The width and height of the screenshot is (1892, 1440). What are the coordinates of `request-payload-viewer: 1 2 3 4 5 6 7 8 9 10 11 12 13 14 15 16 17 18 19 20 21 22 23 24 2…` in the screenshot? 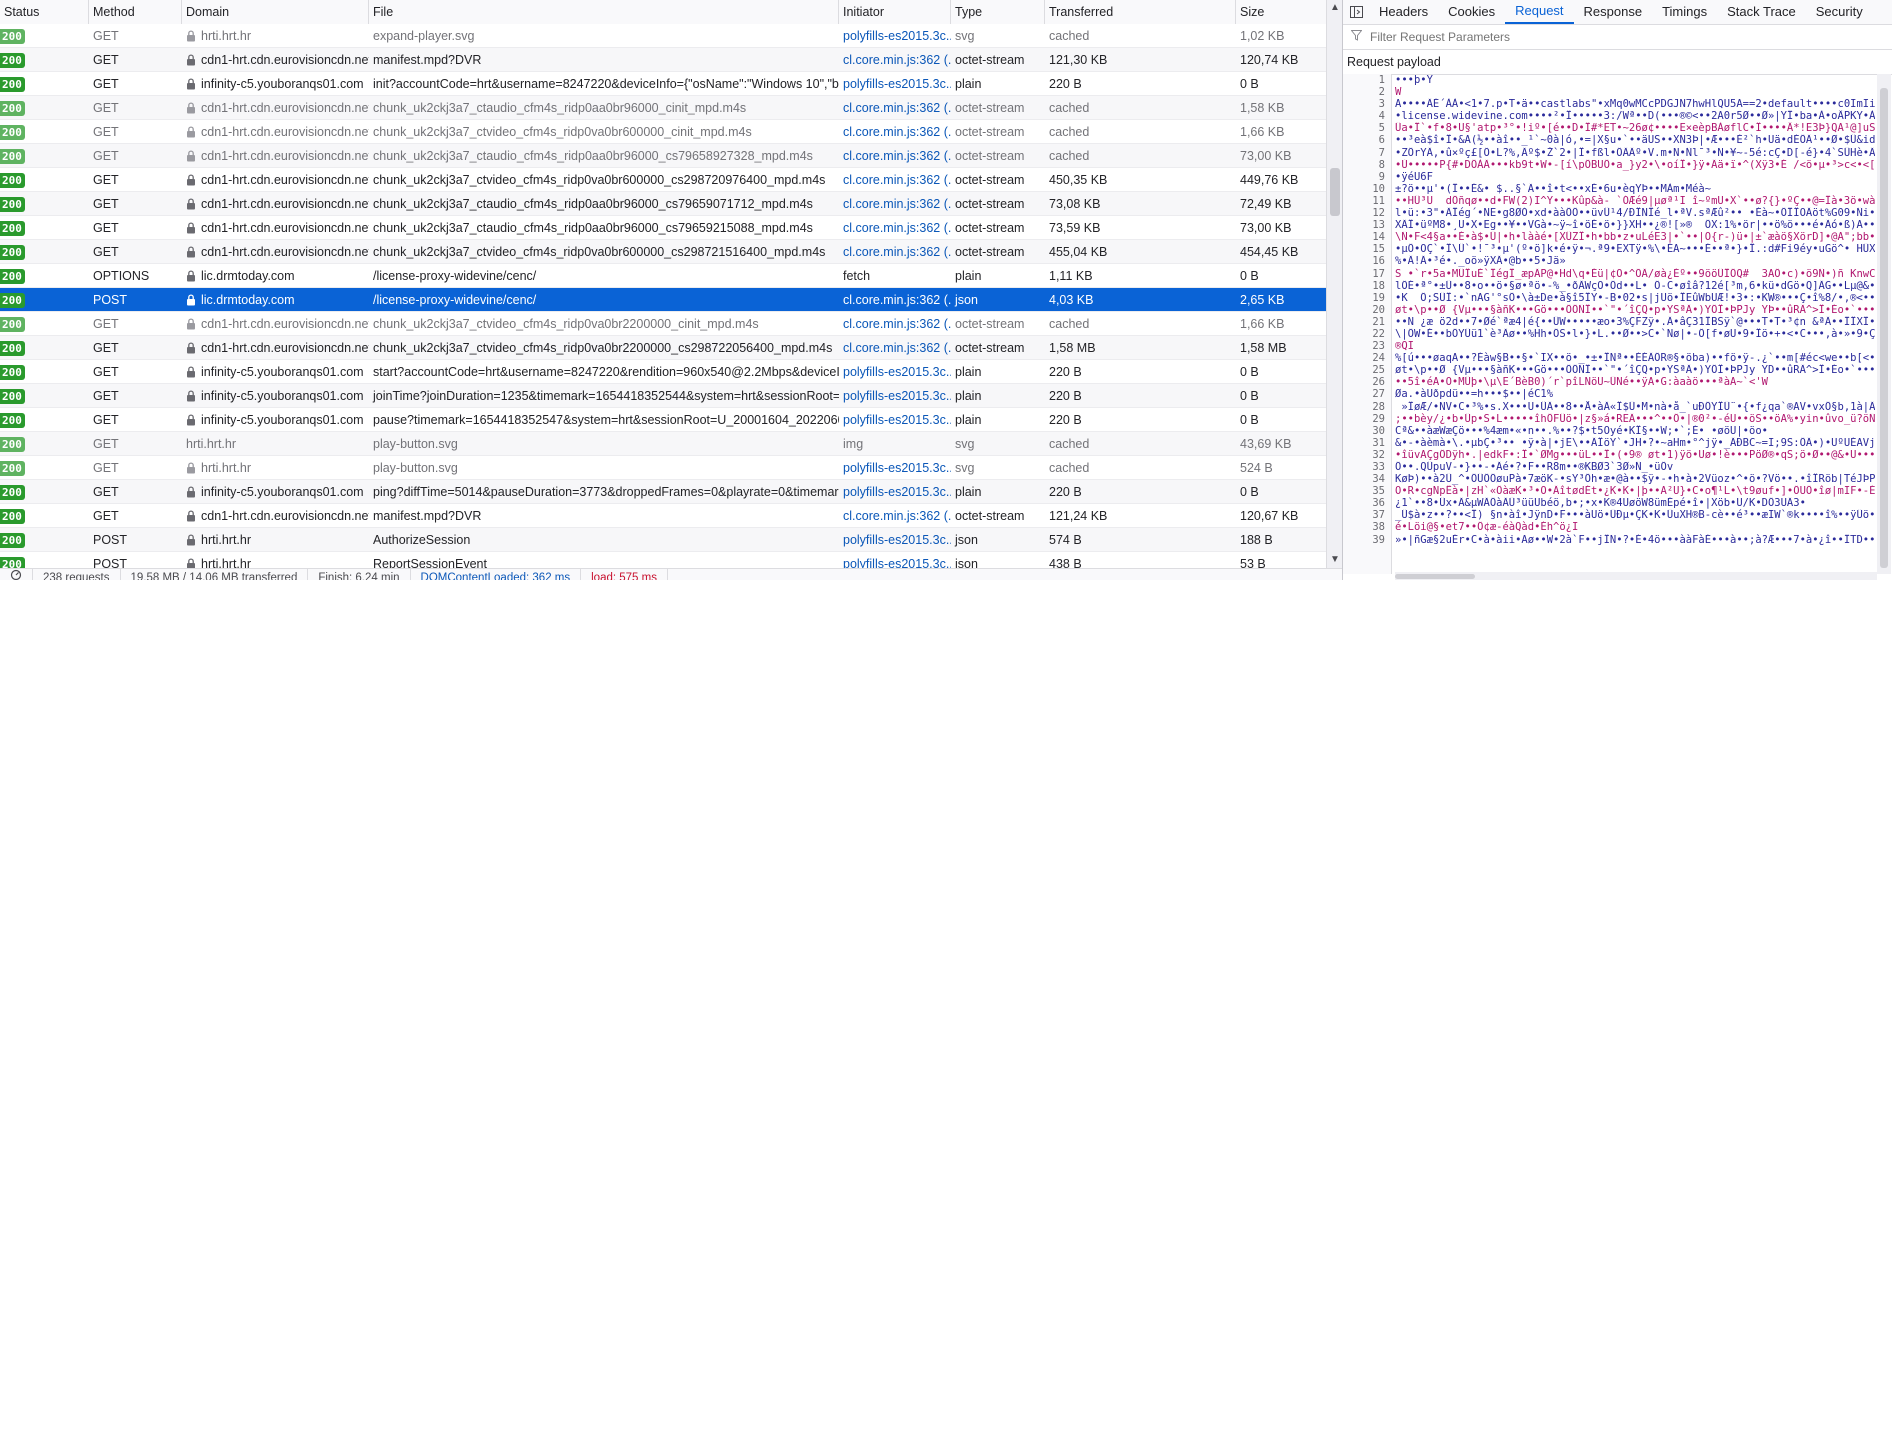 It's located at (1610, 324).